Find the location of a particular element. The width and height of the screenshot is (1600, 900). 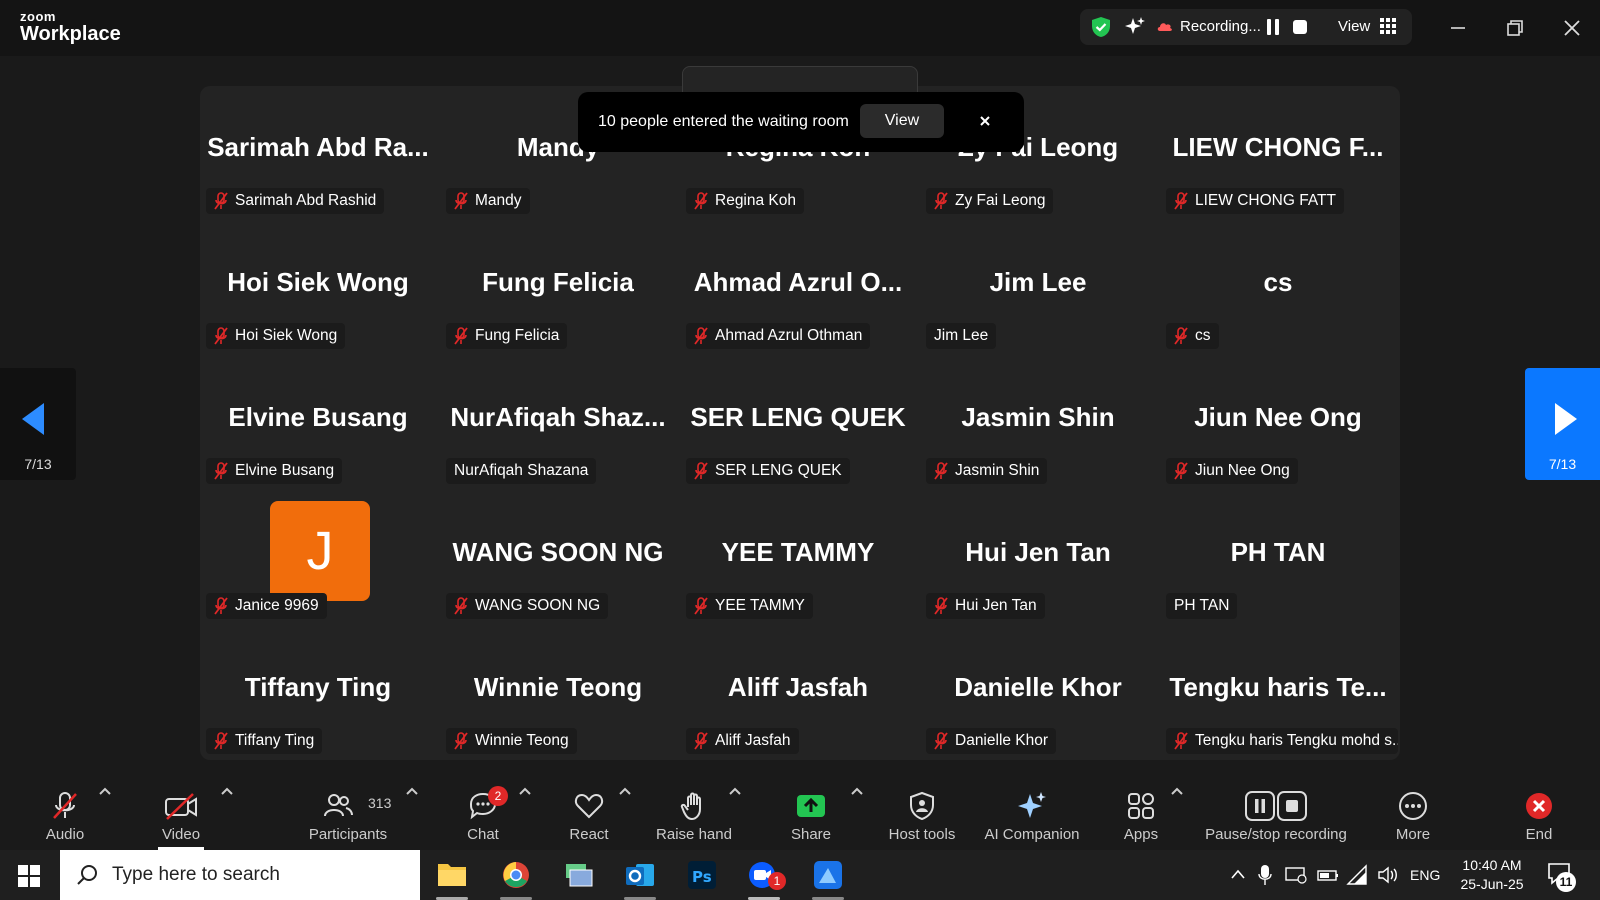

view-menu-button: View is located at coordinates (1354, 26).